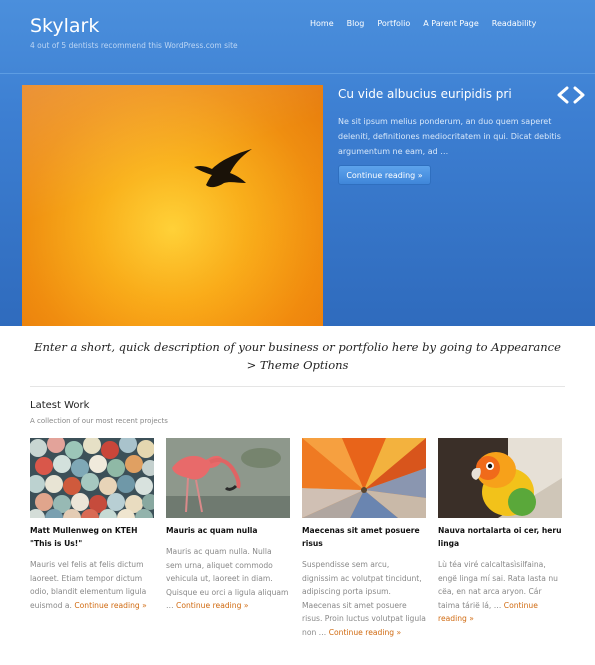  I want to click on work-title: Maecenas sit amet posuere risus, so click(364, 537).